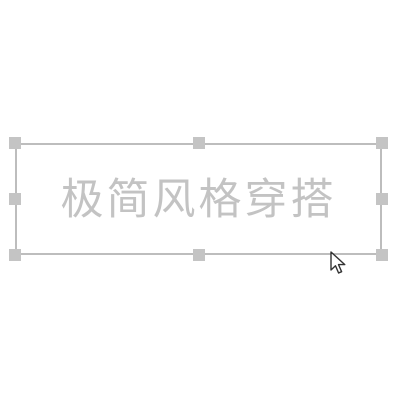  What do you see at coordinates (15, 143) in the screenshot?
I see `resize-handle-top-left` at bounding box center [15, 143].